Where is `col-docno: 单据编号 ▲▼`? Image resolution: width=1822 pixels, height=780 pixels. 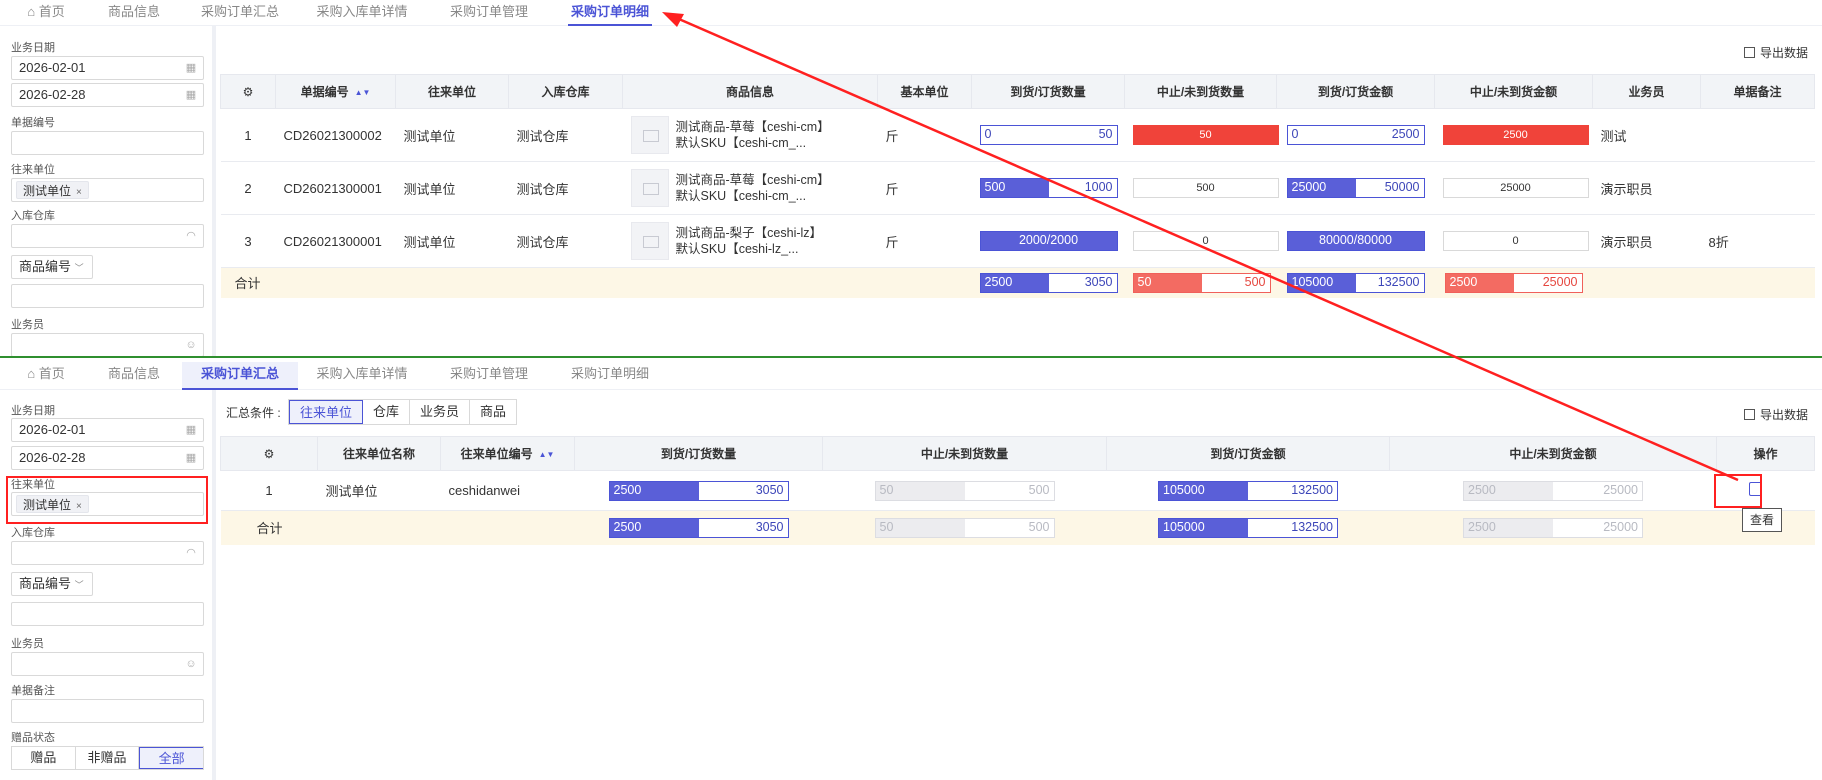 col-docno: 单据编号 ▲▼ is located at coordinates (335, 91).